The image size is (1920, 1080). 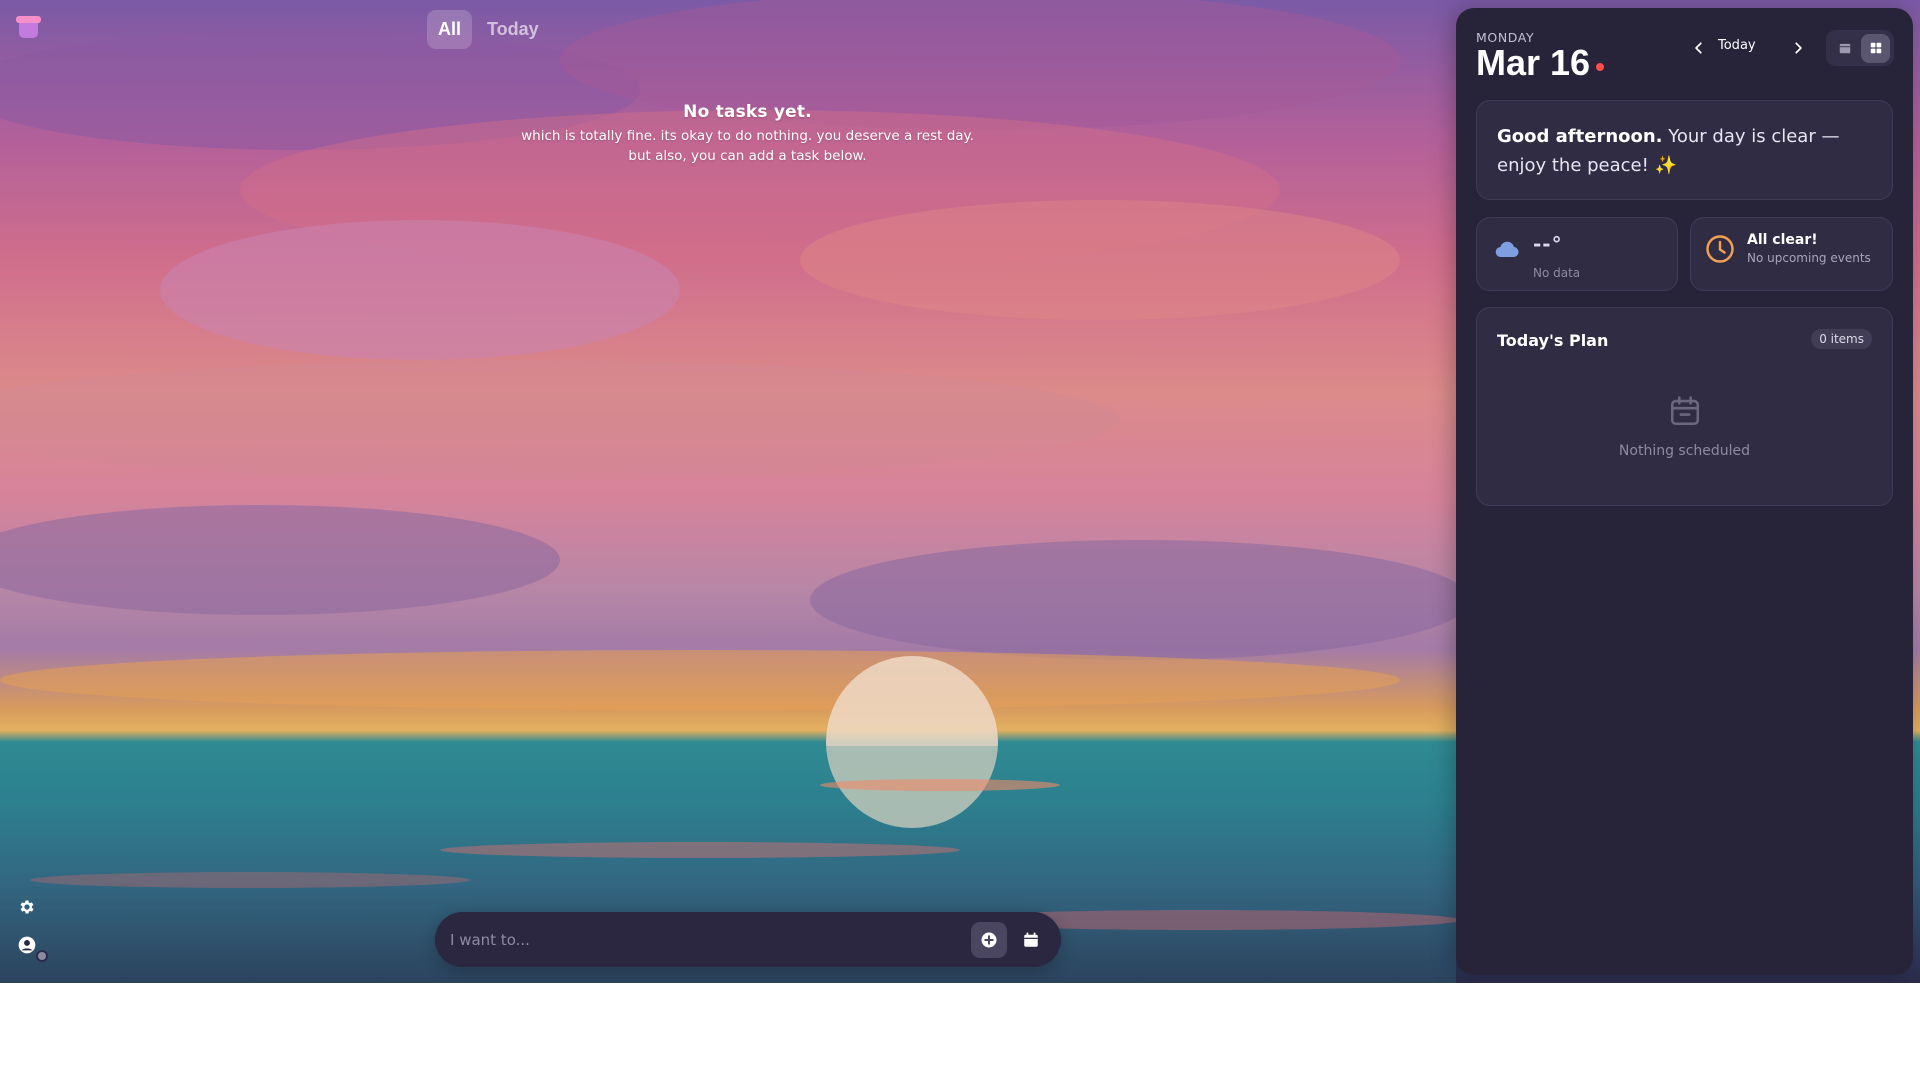 I want to click on events-title: All clear!, so click(x=1782, y=240).